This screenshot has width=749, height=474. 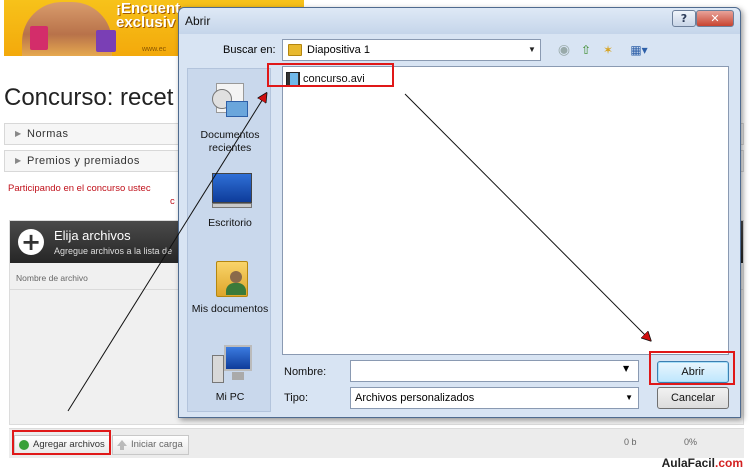 What do you see at coordinates (494, 398) in the screenshot?
I see `filetype-dropdown: Archivos personalizados ▼` at bounding box center [494, 398].